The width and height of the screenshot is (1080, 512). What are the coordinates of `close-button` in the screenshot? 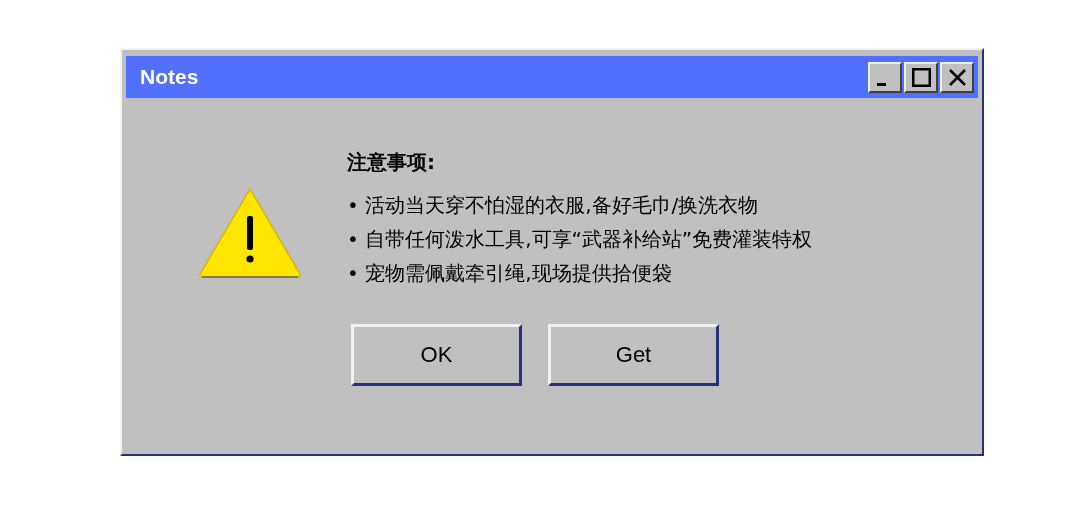 It's located at (957, 77).